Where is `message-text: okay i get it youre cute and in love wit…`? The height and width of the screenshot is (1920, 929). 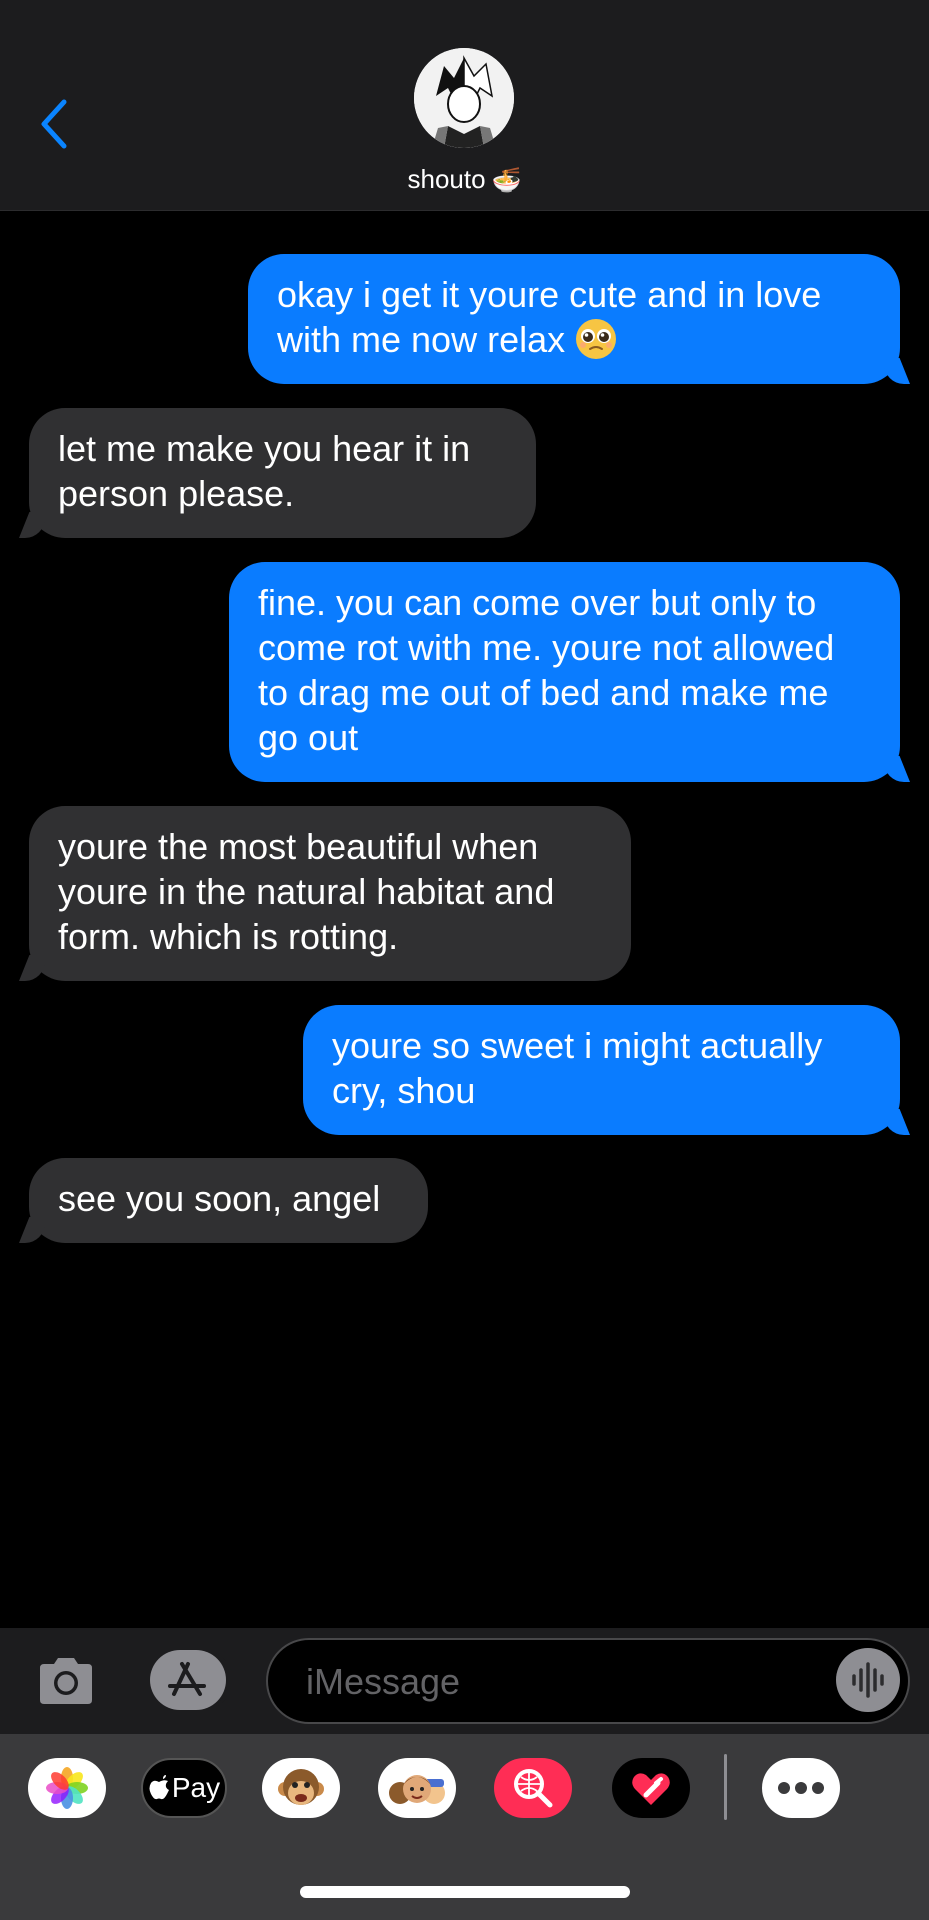 message-text: okay i get it youre cute and in love wit… is located at coordinates (549, 317).